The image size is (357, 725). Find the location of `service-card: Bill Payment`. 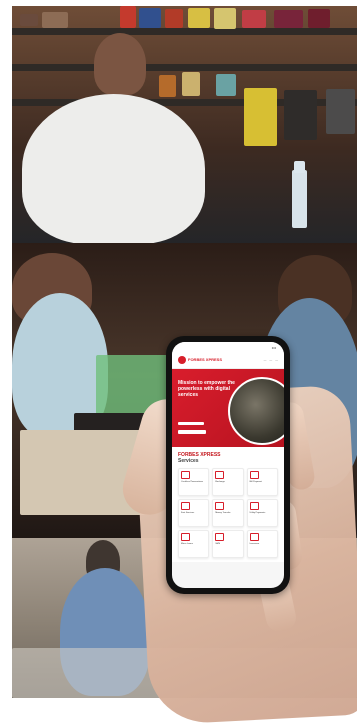

service-card: Bill Payment is located at coordinates (262, 482).